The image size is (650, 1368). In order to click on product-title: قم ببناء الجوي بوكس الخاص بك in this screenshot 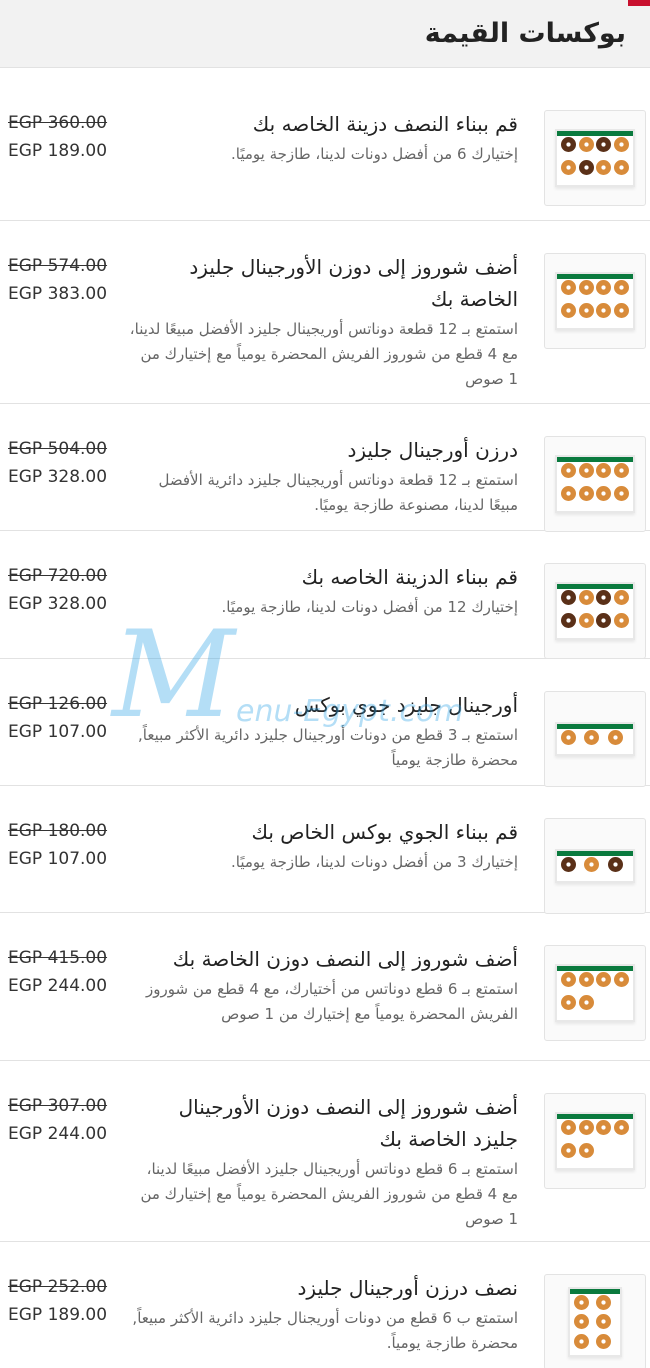, I will do `click(384, 832)`.